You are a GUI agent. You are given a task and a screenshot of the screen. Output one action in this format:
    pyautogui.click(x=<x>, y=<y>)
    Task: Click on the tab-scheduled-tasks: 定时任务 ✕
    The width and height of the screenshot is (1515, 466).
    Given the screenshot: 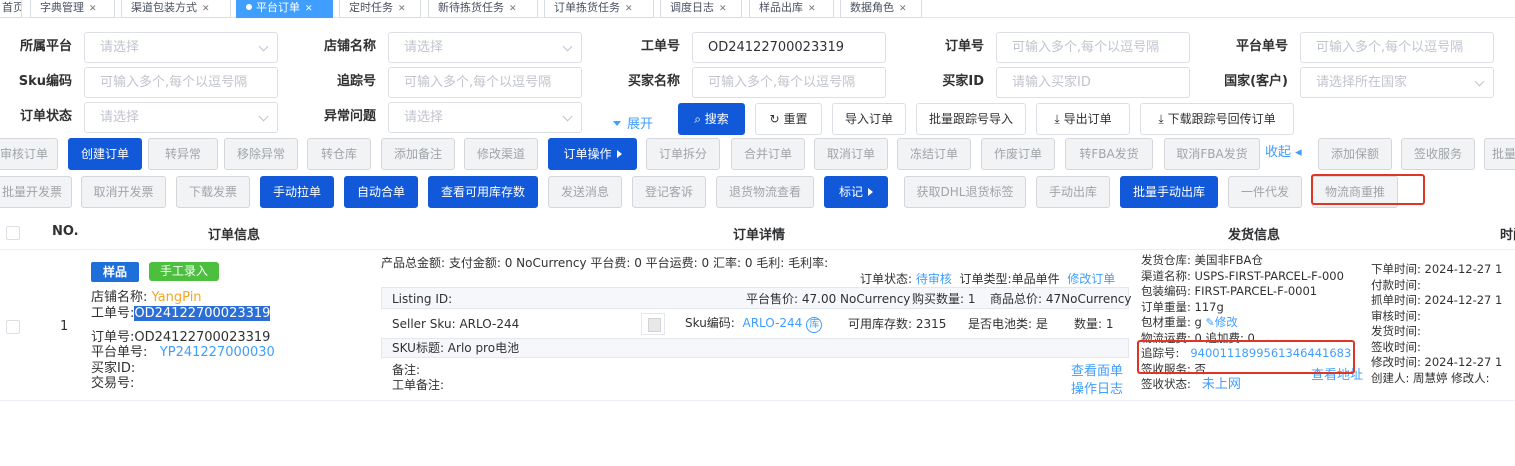 What is the action you would take?
    pyautogui.click(x=380, y=9)
    